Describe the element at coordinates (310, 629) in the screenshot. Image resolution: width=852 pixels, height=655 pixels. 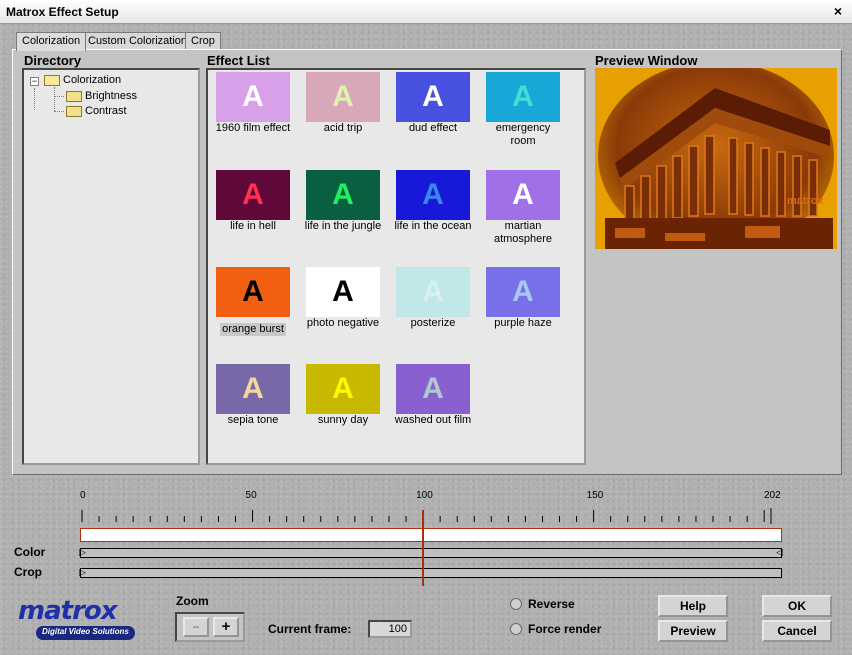
I see `current-frame-label: Current frame:` at that location.